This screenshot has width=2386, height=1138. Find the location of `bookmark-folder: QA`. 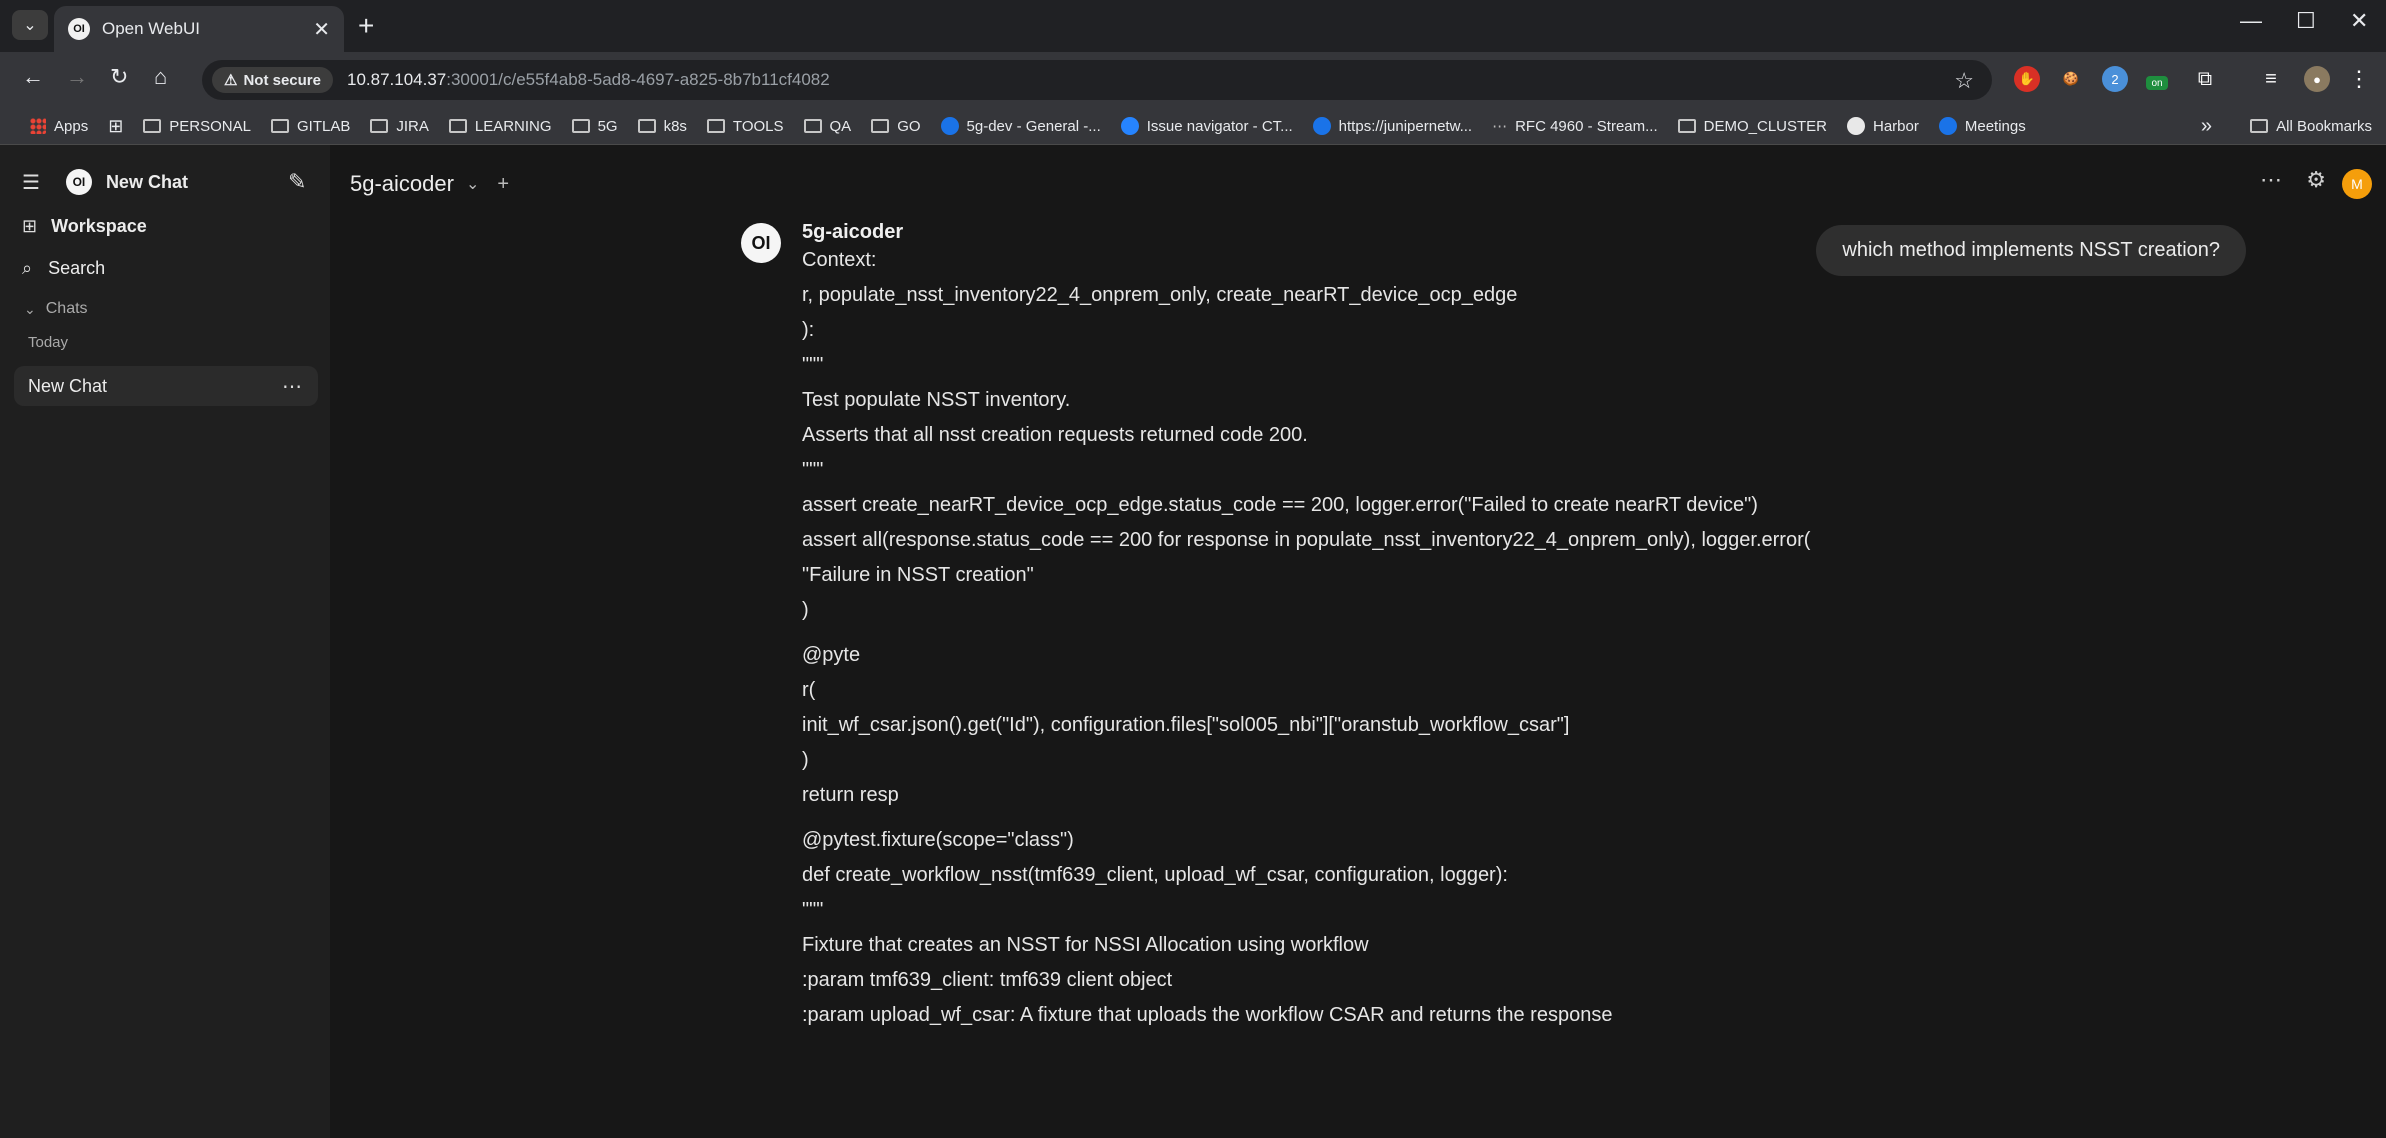

bookmark-folder: QA is located at coordinates (827, 126).